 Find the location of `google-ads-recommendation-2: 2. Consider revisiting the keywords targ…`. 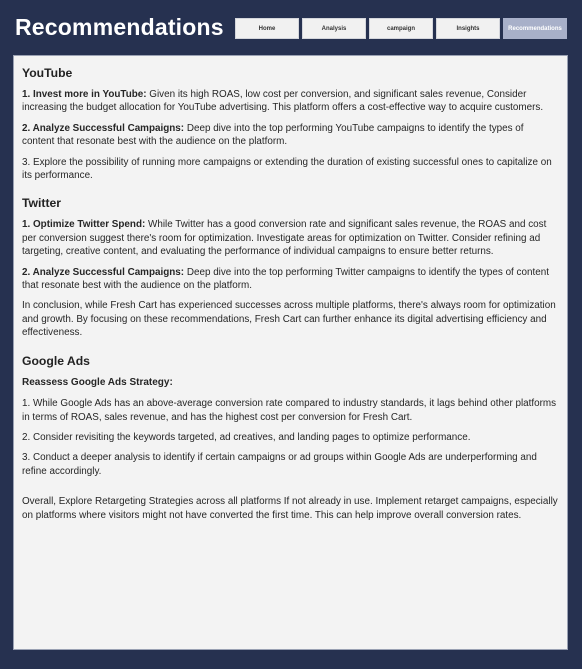

google-ads-recommendation-2: 2. Consider revisiting the keywords targ… is located at coordinates (246, 437).